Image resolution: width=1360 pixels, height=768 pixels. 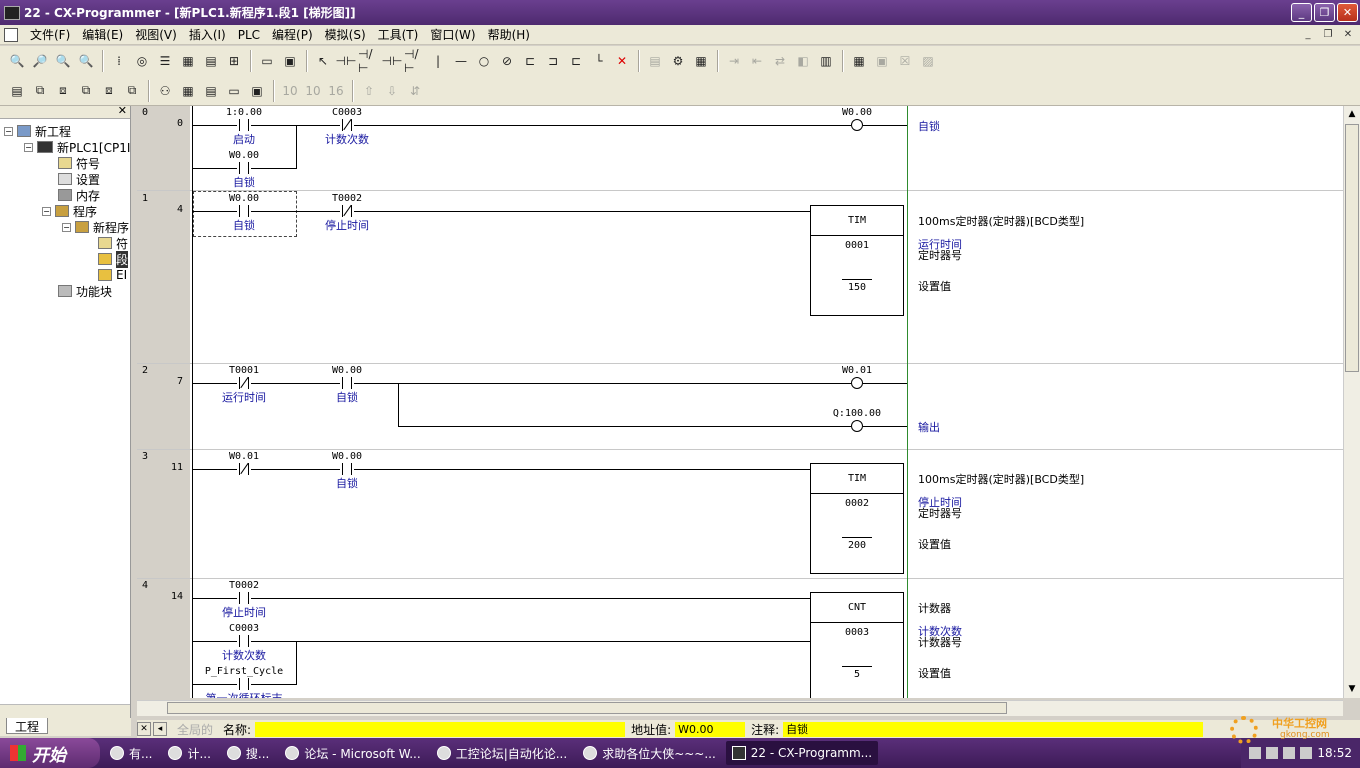 I want to click on move-down-icon: ⇩, so click(x=392, y=91).